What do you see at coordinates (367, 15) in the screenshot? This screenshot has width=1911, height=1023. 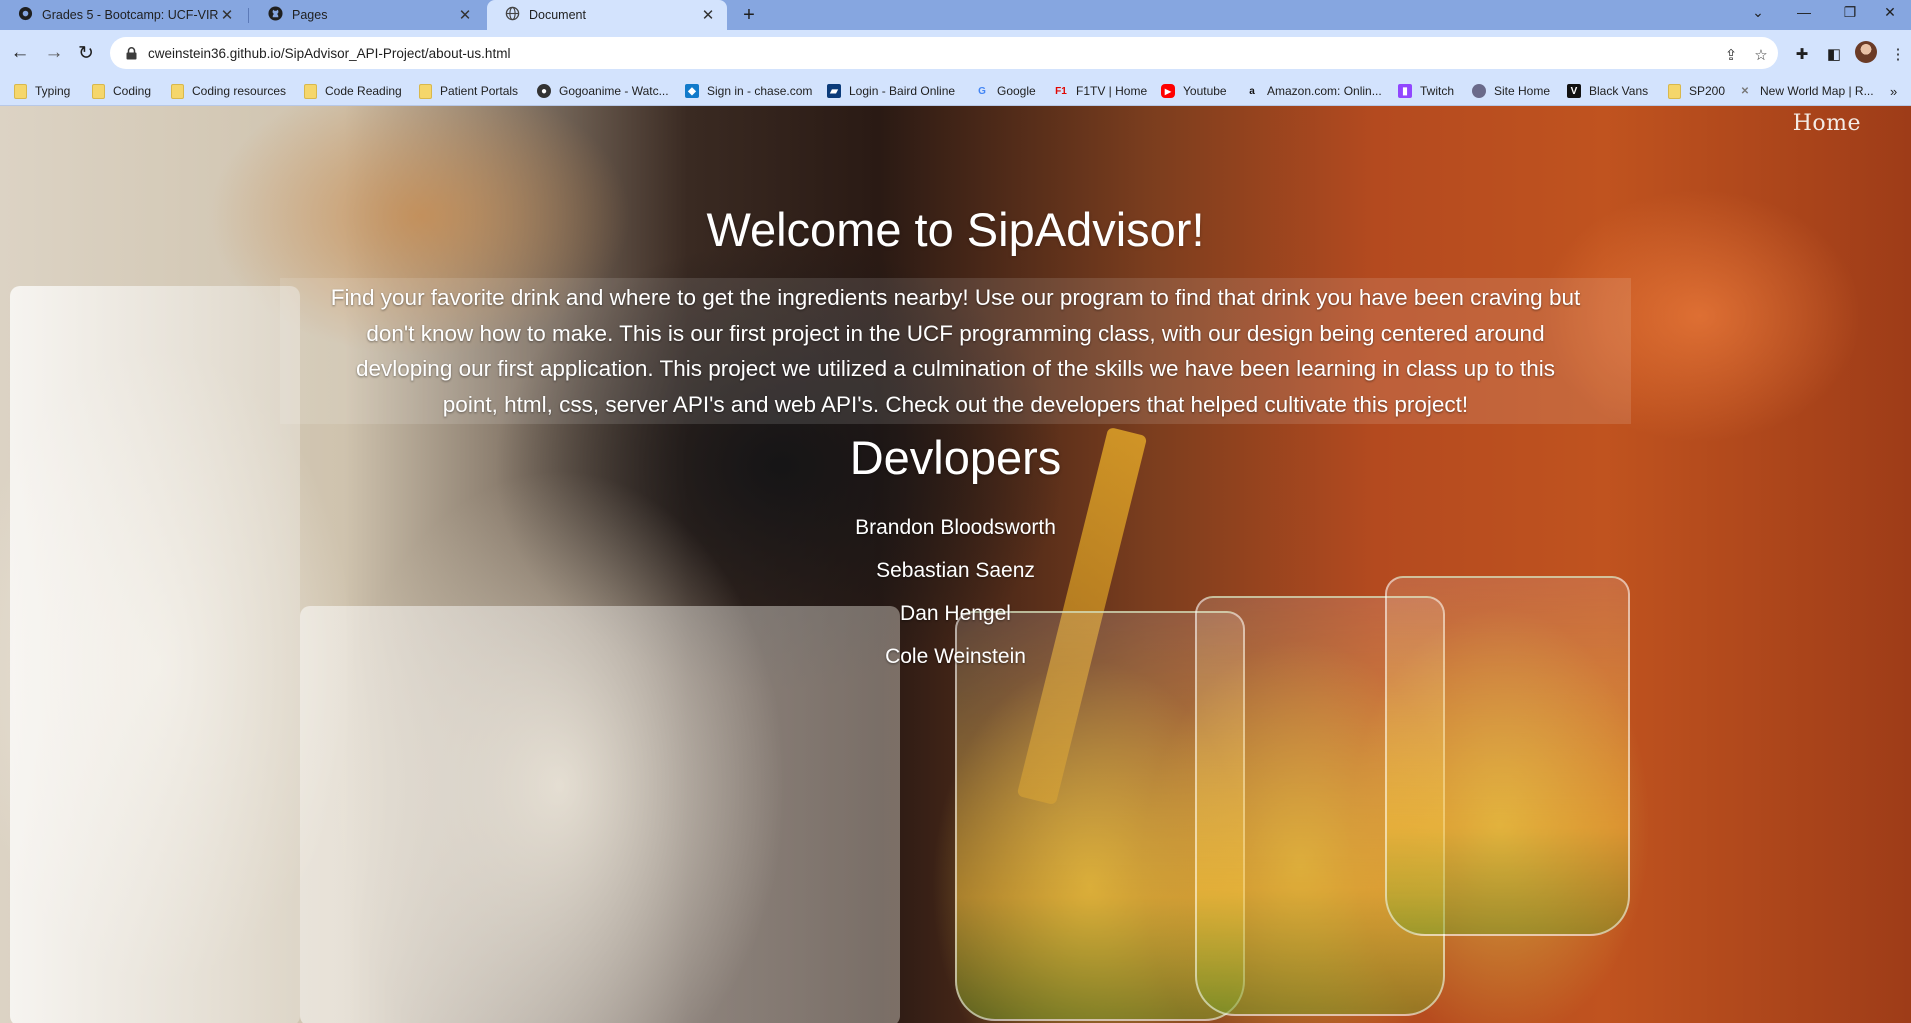 I see `tab-pages: Pages ✕` at bounding box center [367, 15].